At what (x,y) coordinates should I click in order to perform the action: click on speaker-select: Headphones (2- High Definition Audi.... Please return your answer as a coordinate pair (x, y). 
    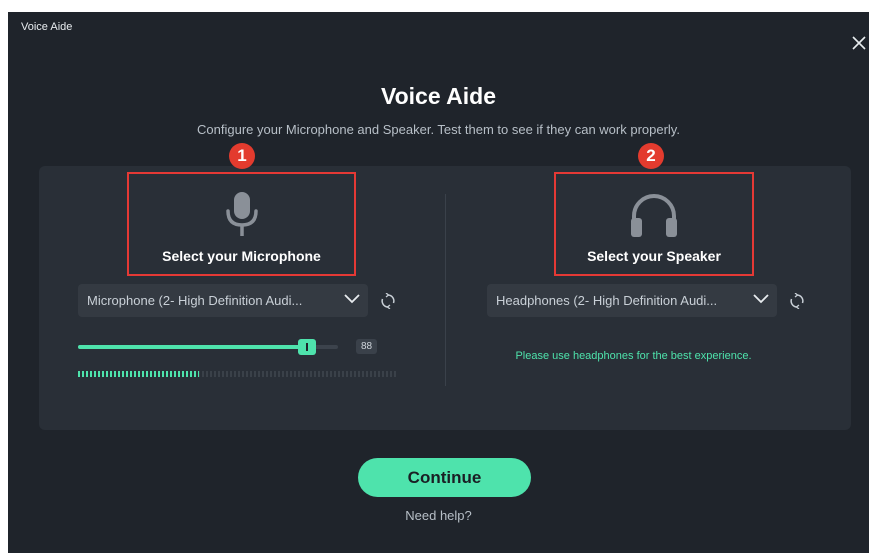
    Looking at the image, I should click on (632, 300).